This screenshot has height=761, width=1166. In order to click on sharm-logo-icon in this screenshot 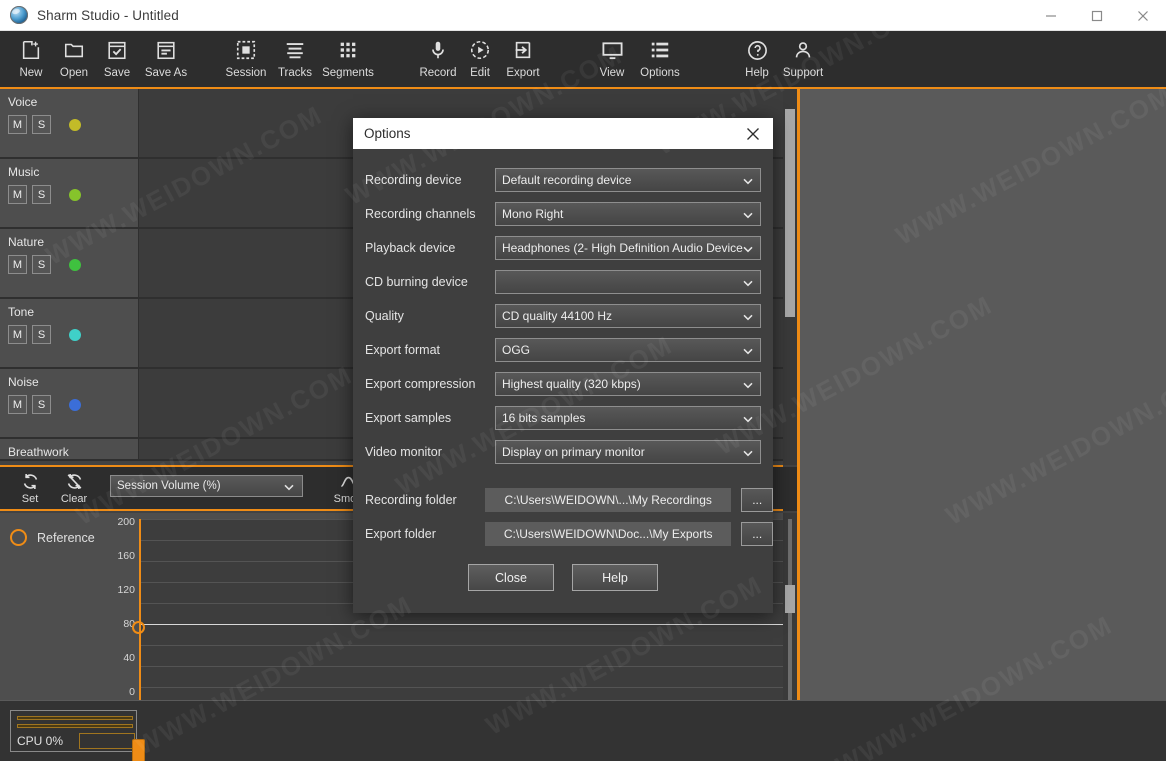, I will do `click(19, 15)`.